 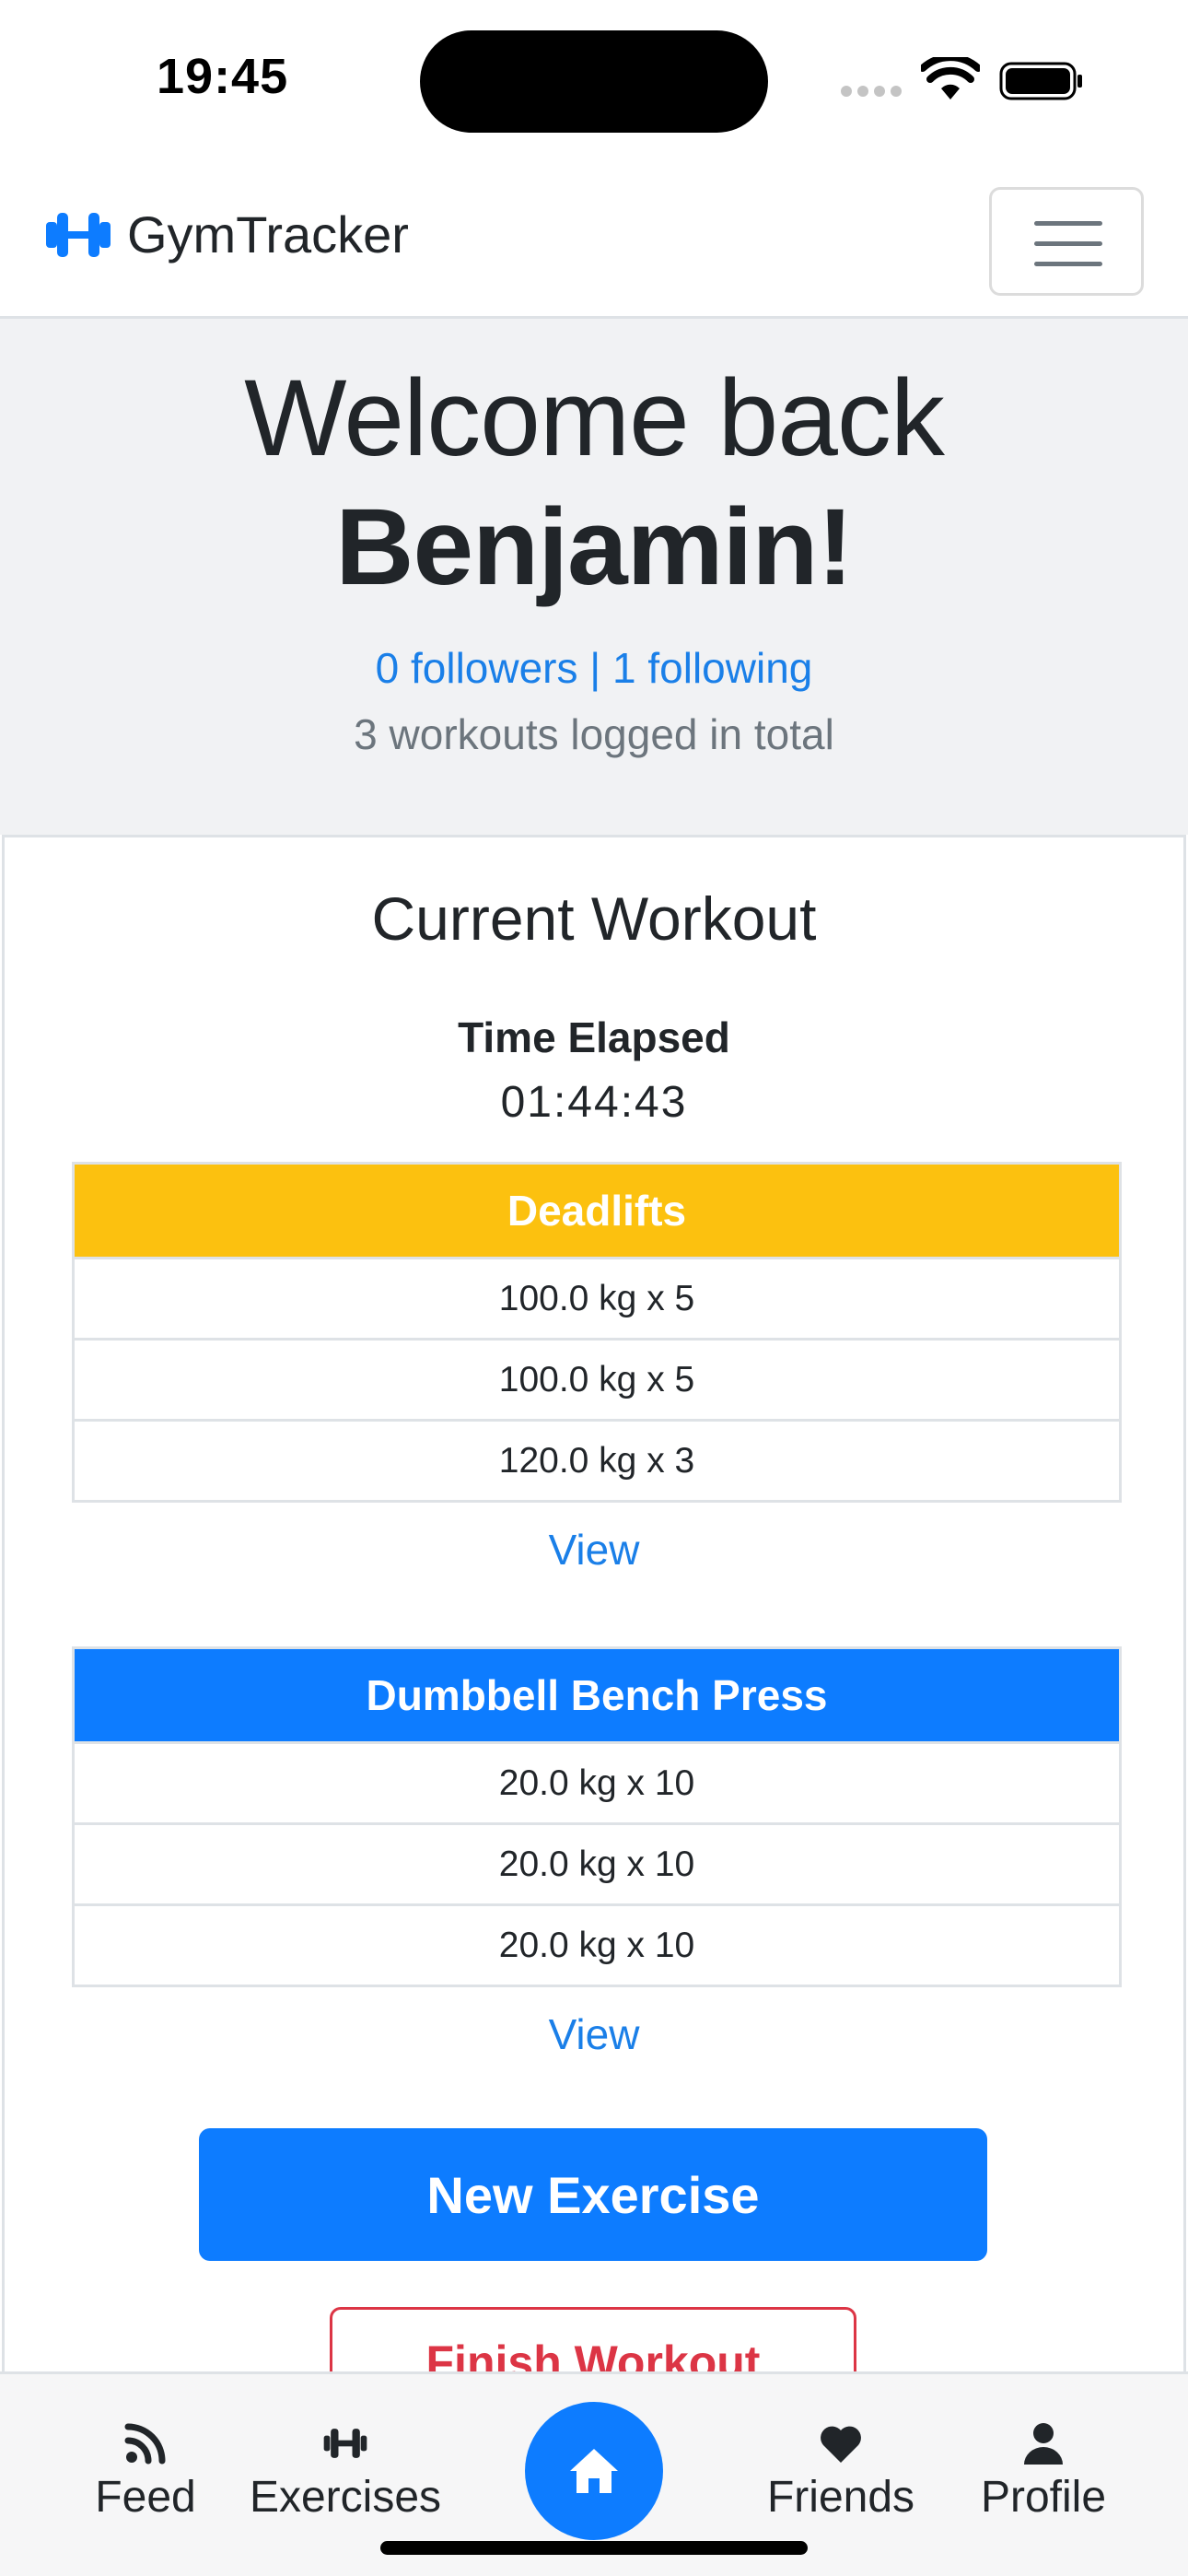 What do you see at coordinates (345, 2471) in the screenshot?
I see `tab-exercises: Exercises` at bounding box center [345, 2471].